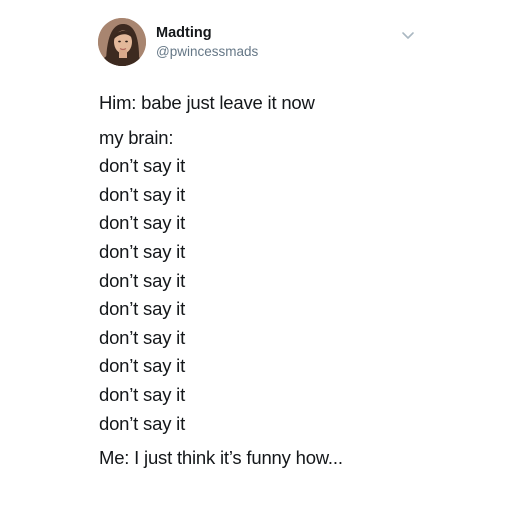 The image size is (512, 512). Describe the element at coordinates (207, 33) in the screenshot. I see `author-display-name: Madting` at that location.